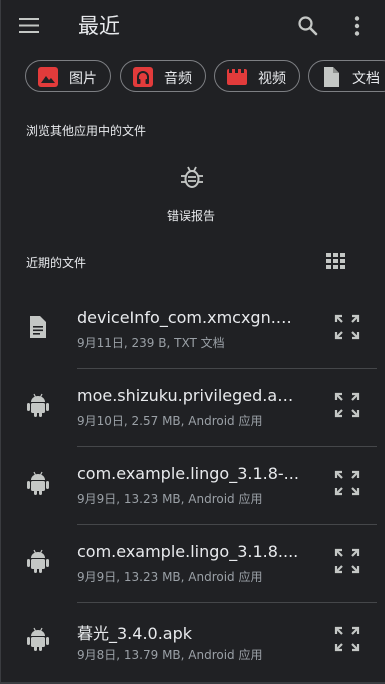 This screenshot has height=684, width=385. What do you see at coordinates (192, 178) in the screenshot?
I see `bug-icon` at bounding box center [192, 178].